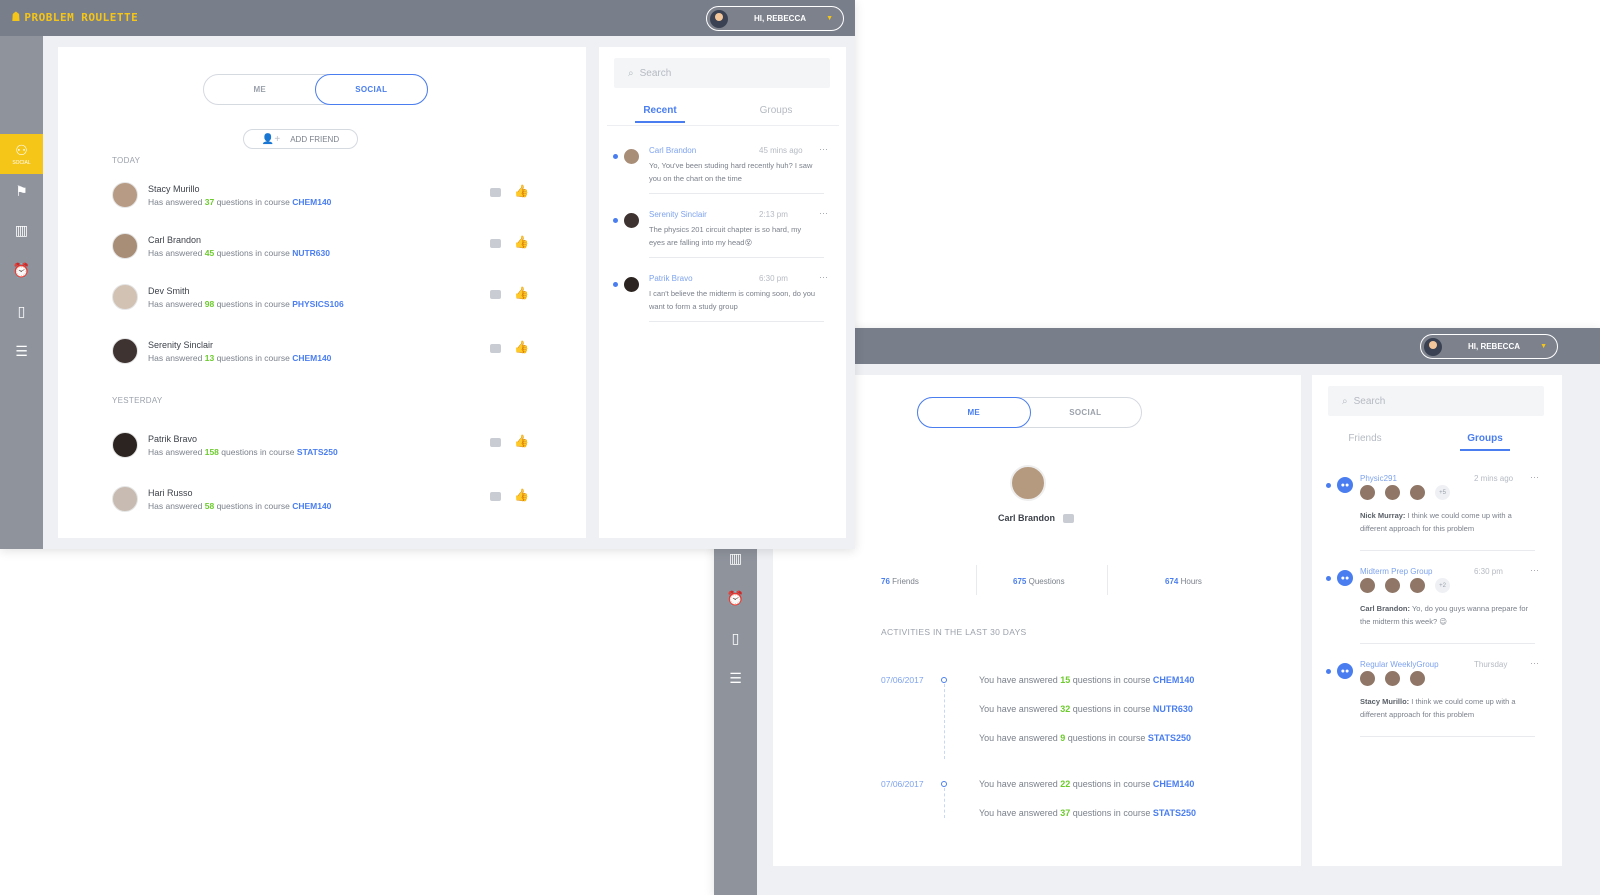  What do you see at coordinates (615, 220) in the screenshot?
I see `unread-dot` at bounding box center [615, 220].